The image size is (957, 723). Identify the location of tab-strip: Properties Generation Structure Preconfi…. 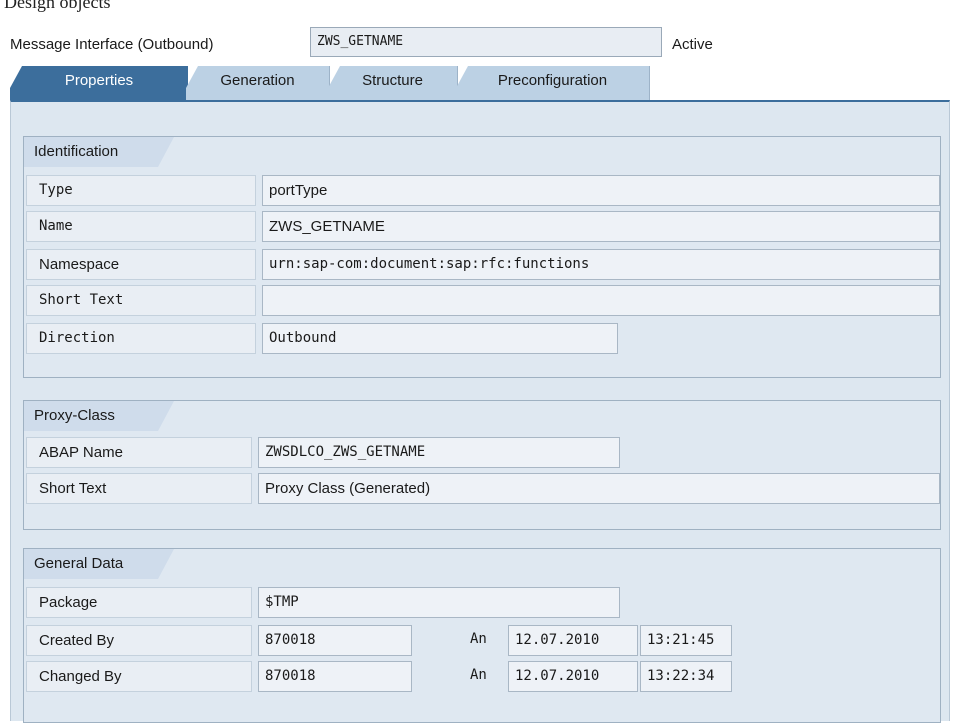
(480, 83).